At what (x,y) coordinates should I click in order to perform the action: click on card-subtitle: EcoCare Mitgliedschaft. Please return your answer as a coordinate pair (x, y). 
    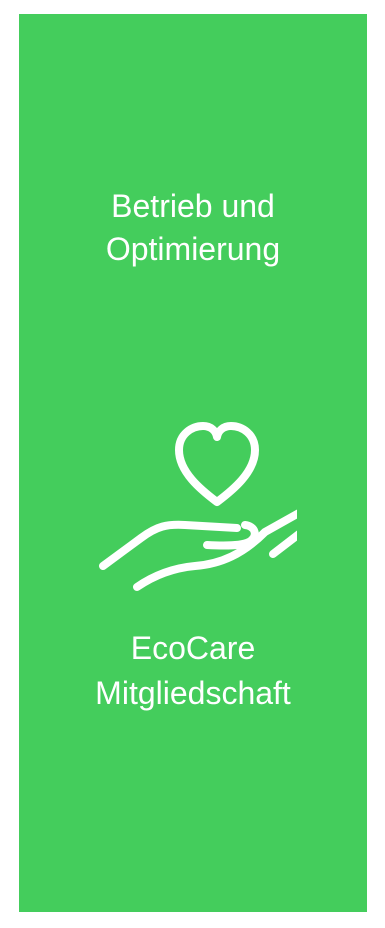
    Looking at the image, I should click on (193, 670).